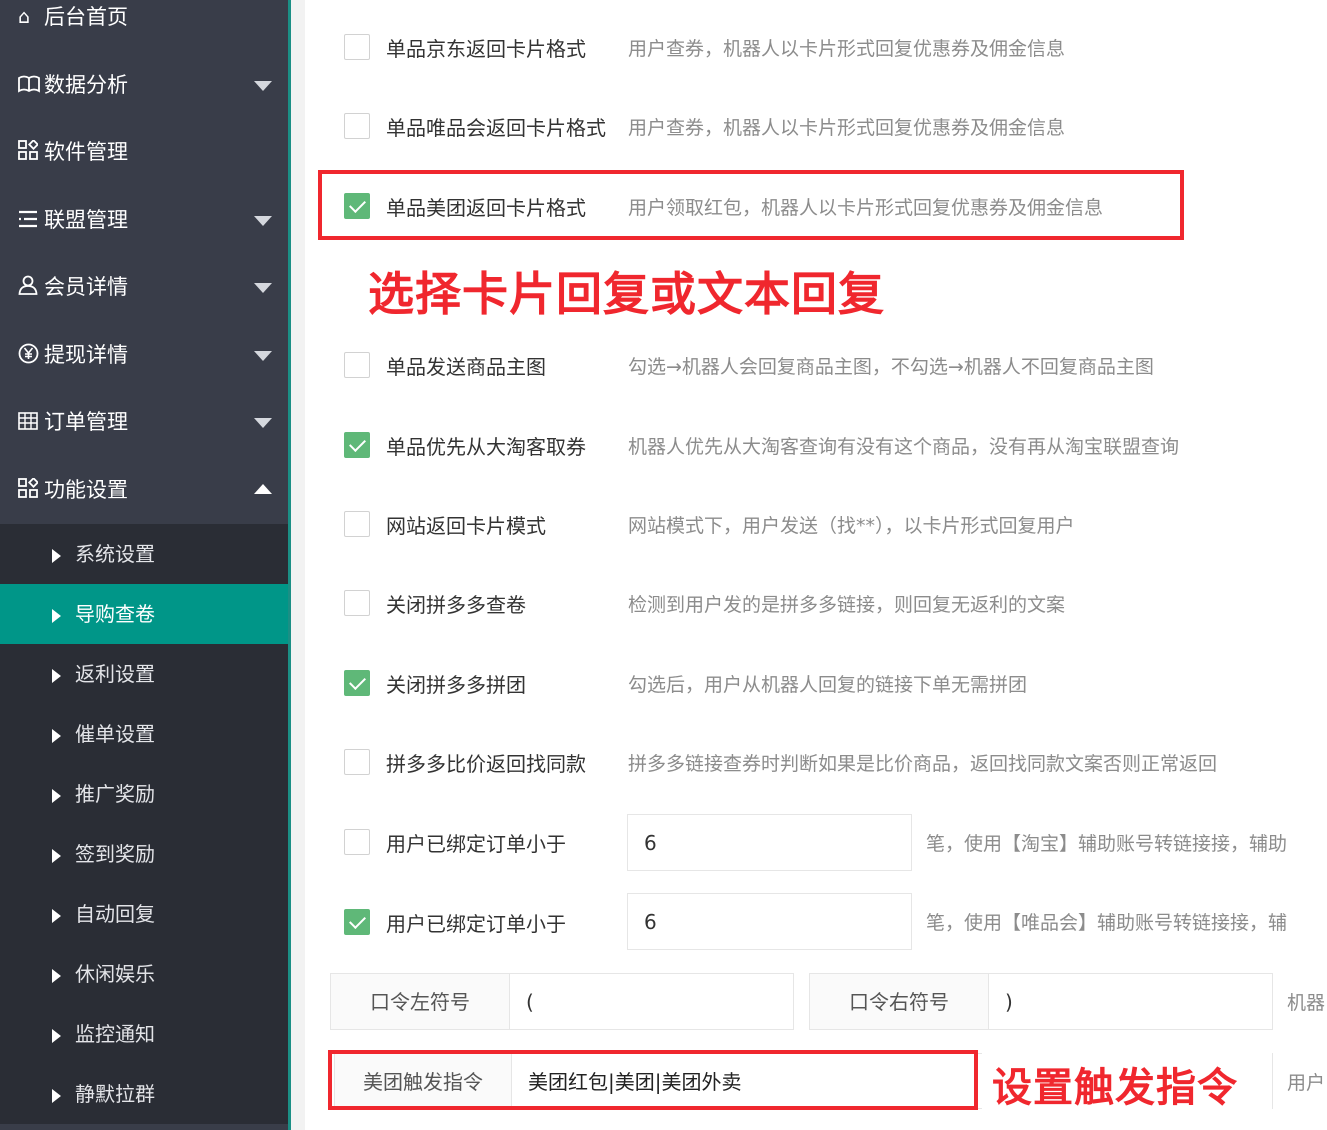 The width and height of the screenshot is (1327, 1130). What do you see at coordinates (86, 17) in the screenshot?
I see `sidebar-item-label: 后台首页` at bounding box center [86, 17].